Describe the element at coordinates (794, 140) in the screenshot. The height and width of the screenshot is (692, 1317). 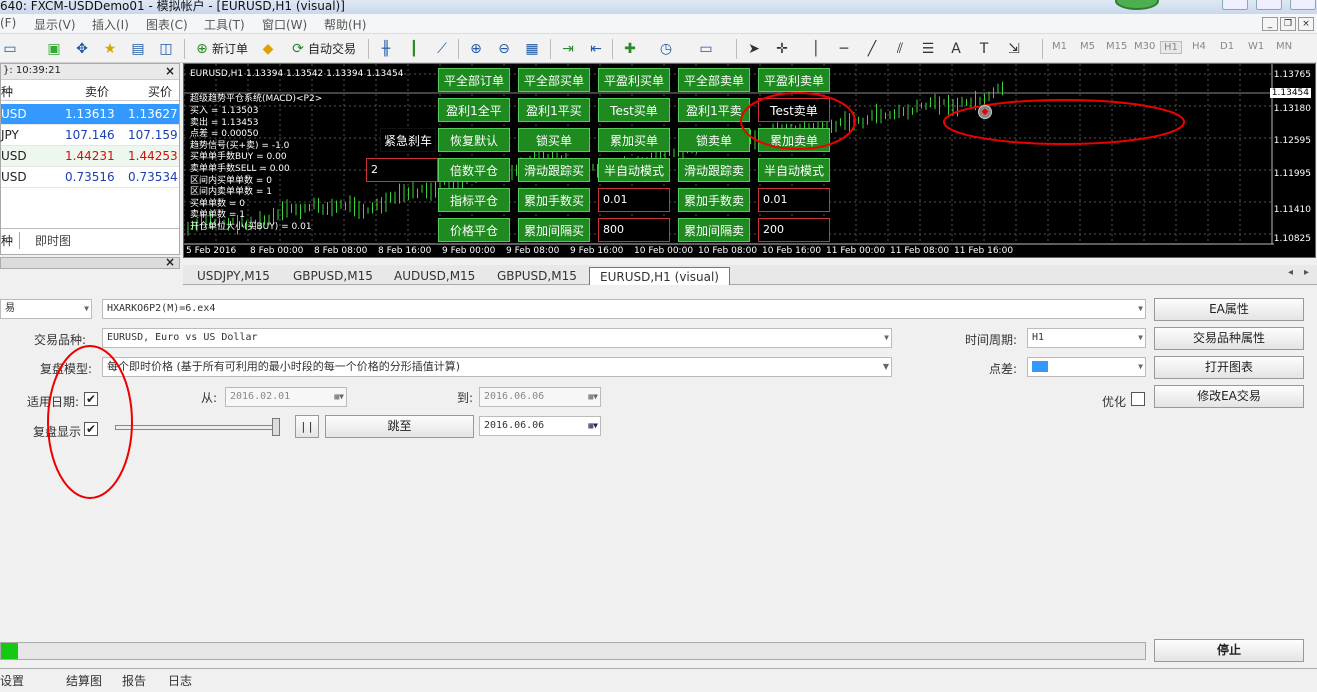
I see `ea-button: 累加卖单` at that location.